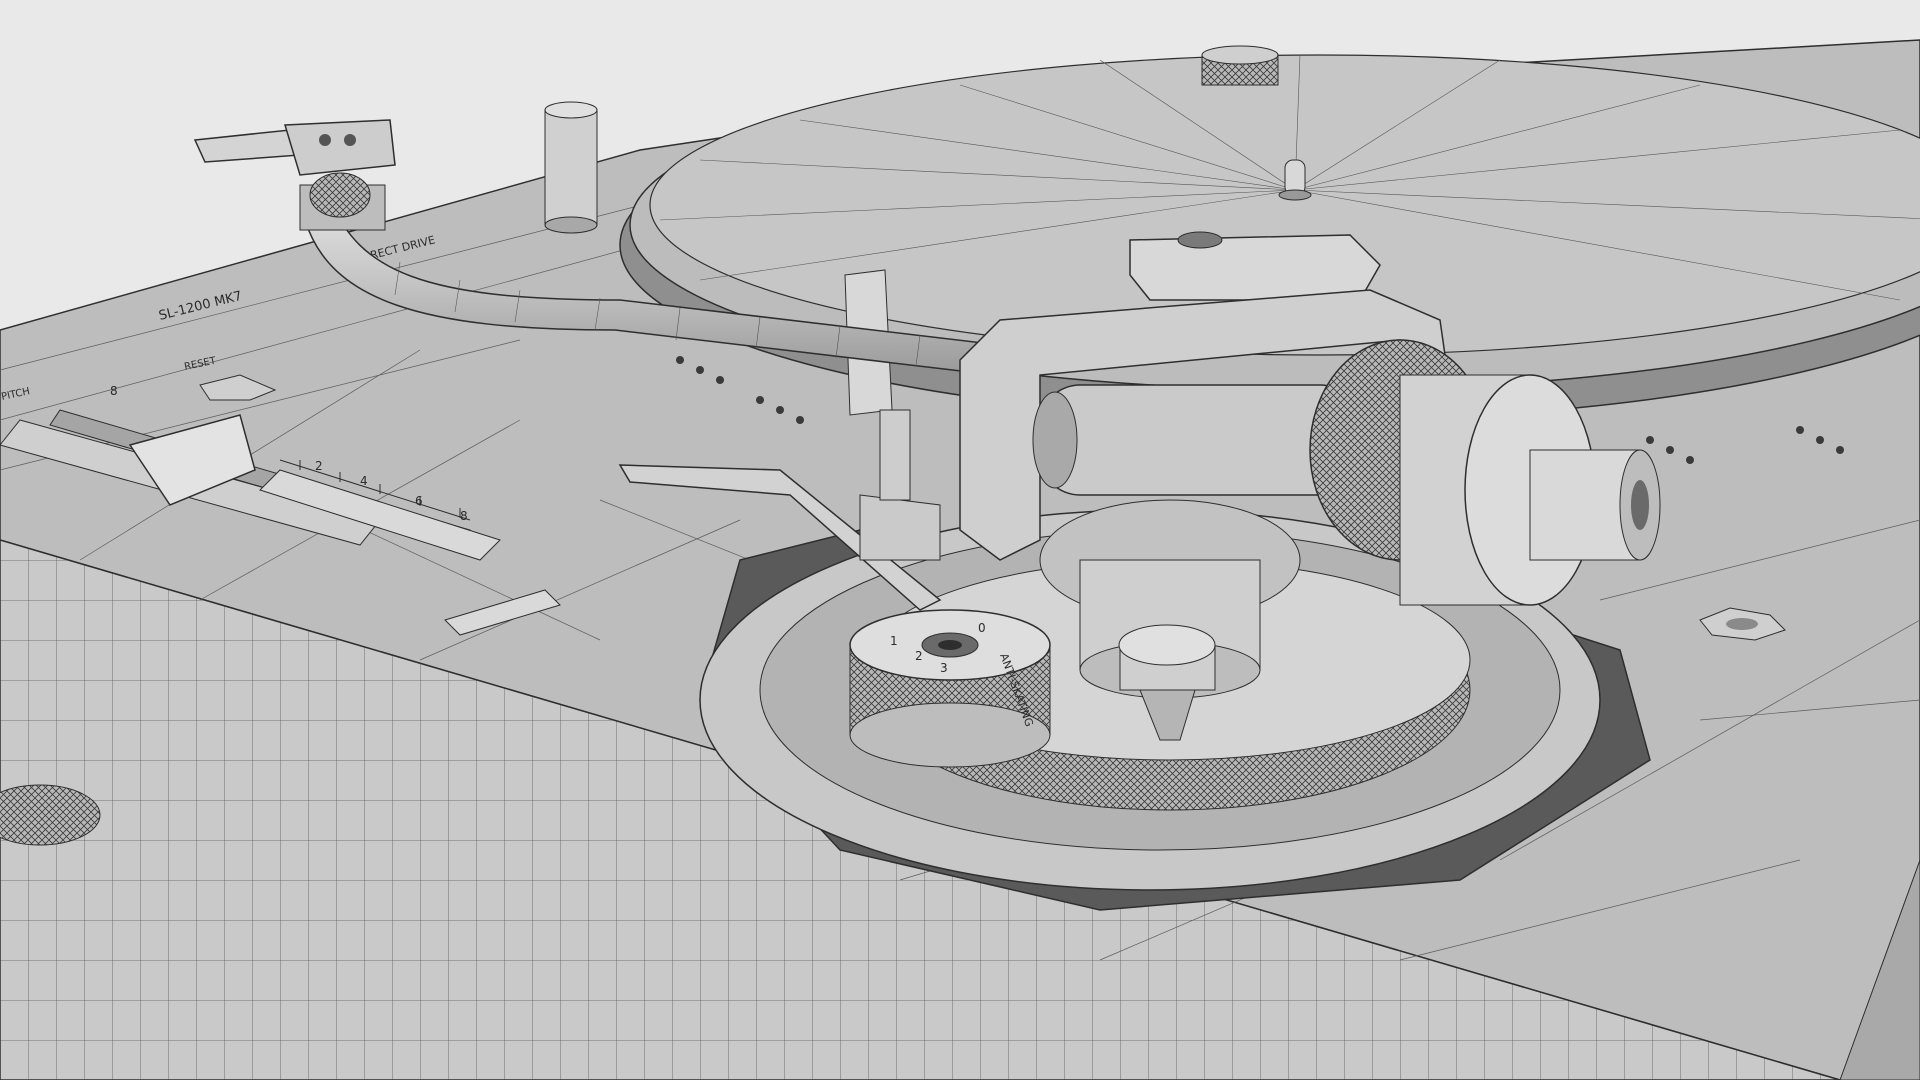 This screenshot has height=1080, width=1920. I want to click on anti-skating-dial: ANTI-SKATING 1 2 3 0, so click(950, 688).